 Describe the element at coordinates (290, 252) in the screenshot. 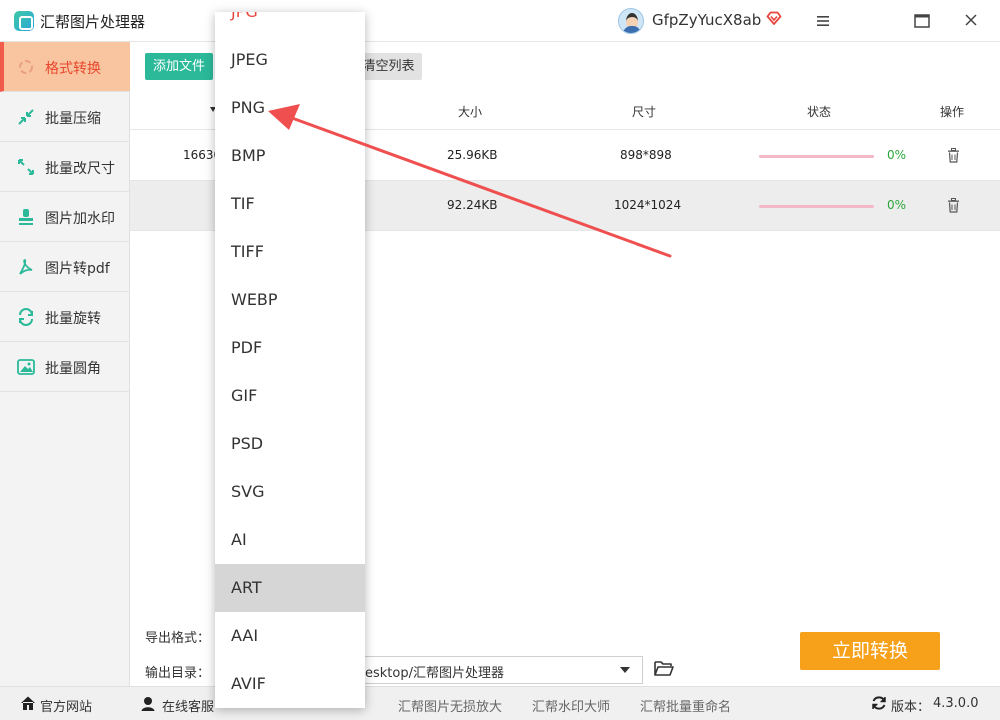

I see `format-option-tiff: TIFF` at that location.